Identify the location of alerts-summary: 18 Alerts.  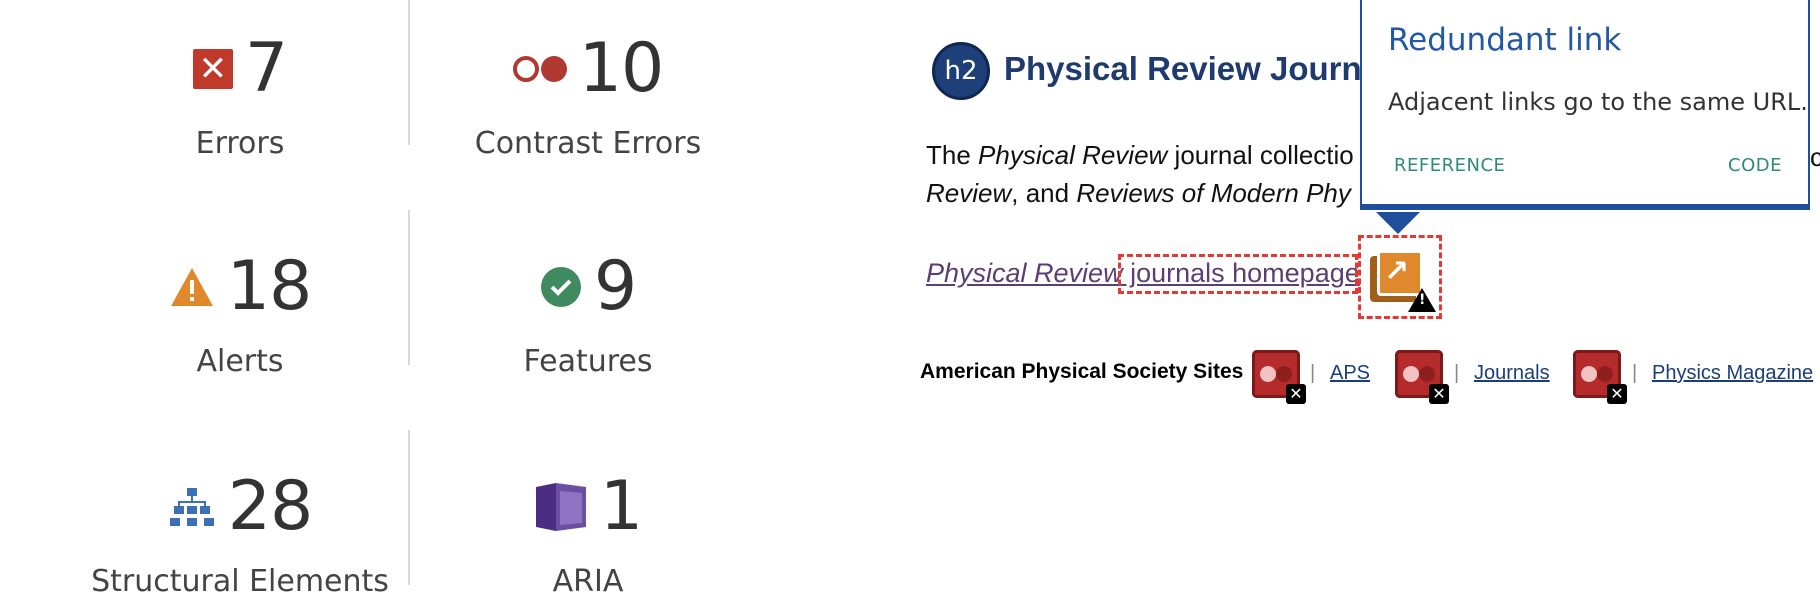
(240, 310).